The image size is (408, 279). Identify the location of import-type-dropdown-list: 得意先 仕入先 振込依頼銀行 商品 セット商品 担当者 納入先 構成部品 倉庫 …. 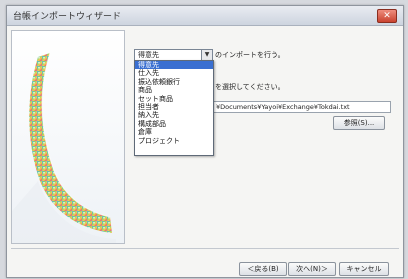
(174, 108).